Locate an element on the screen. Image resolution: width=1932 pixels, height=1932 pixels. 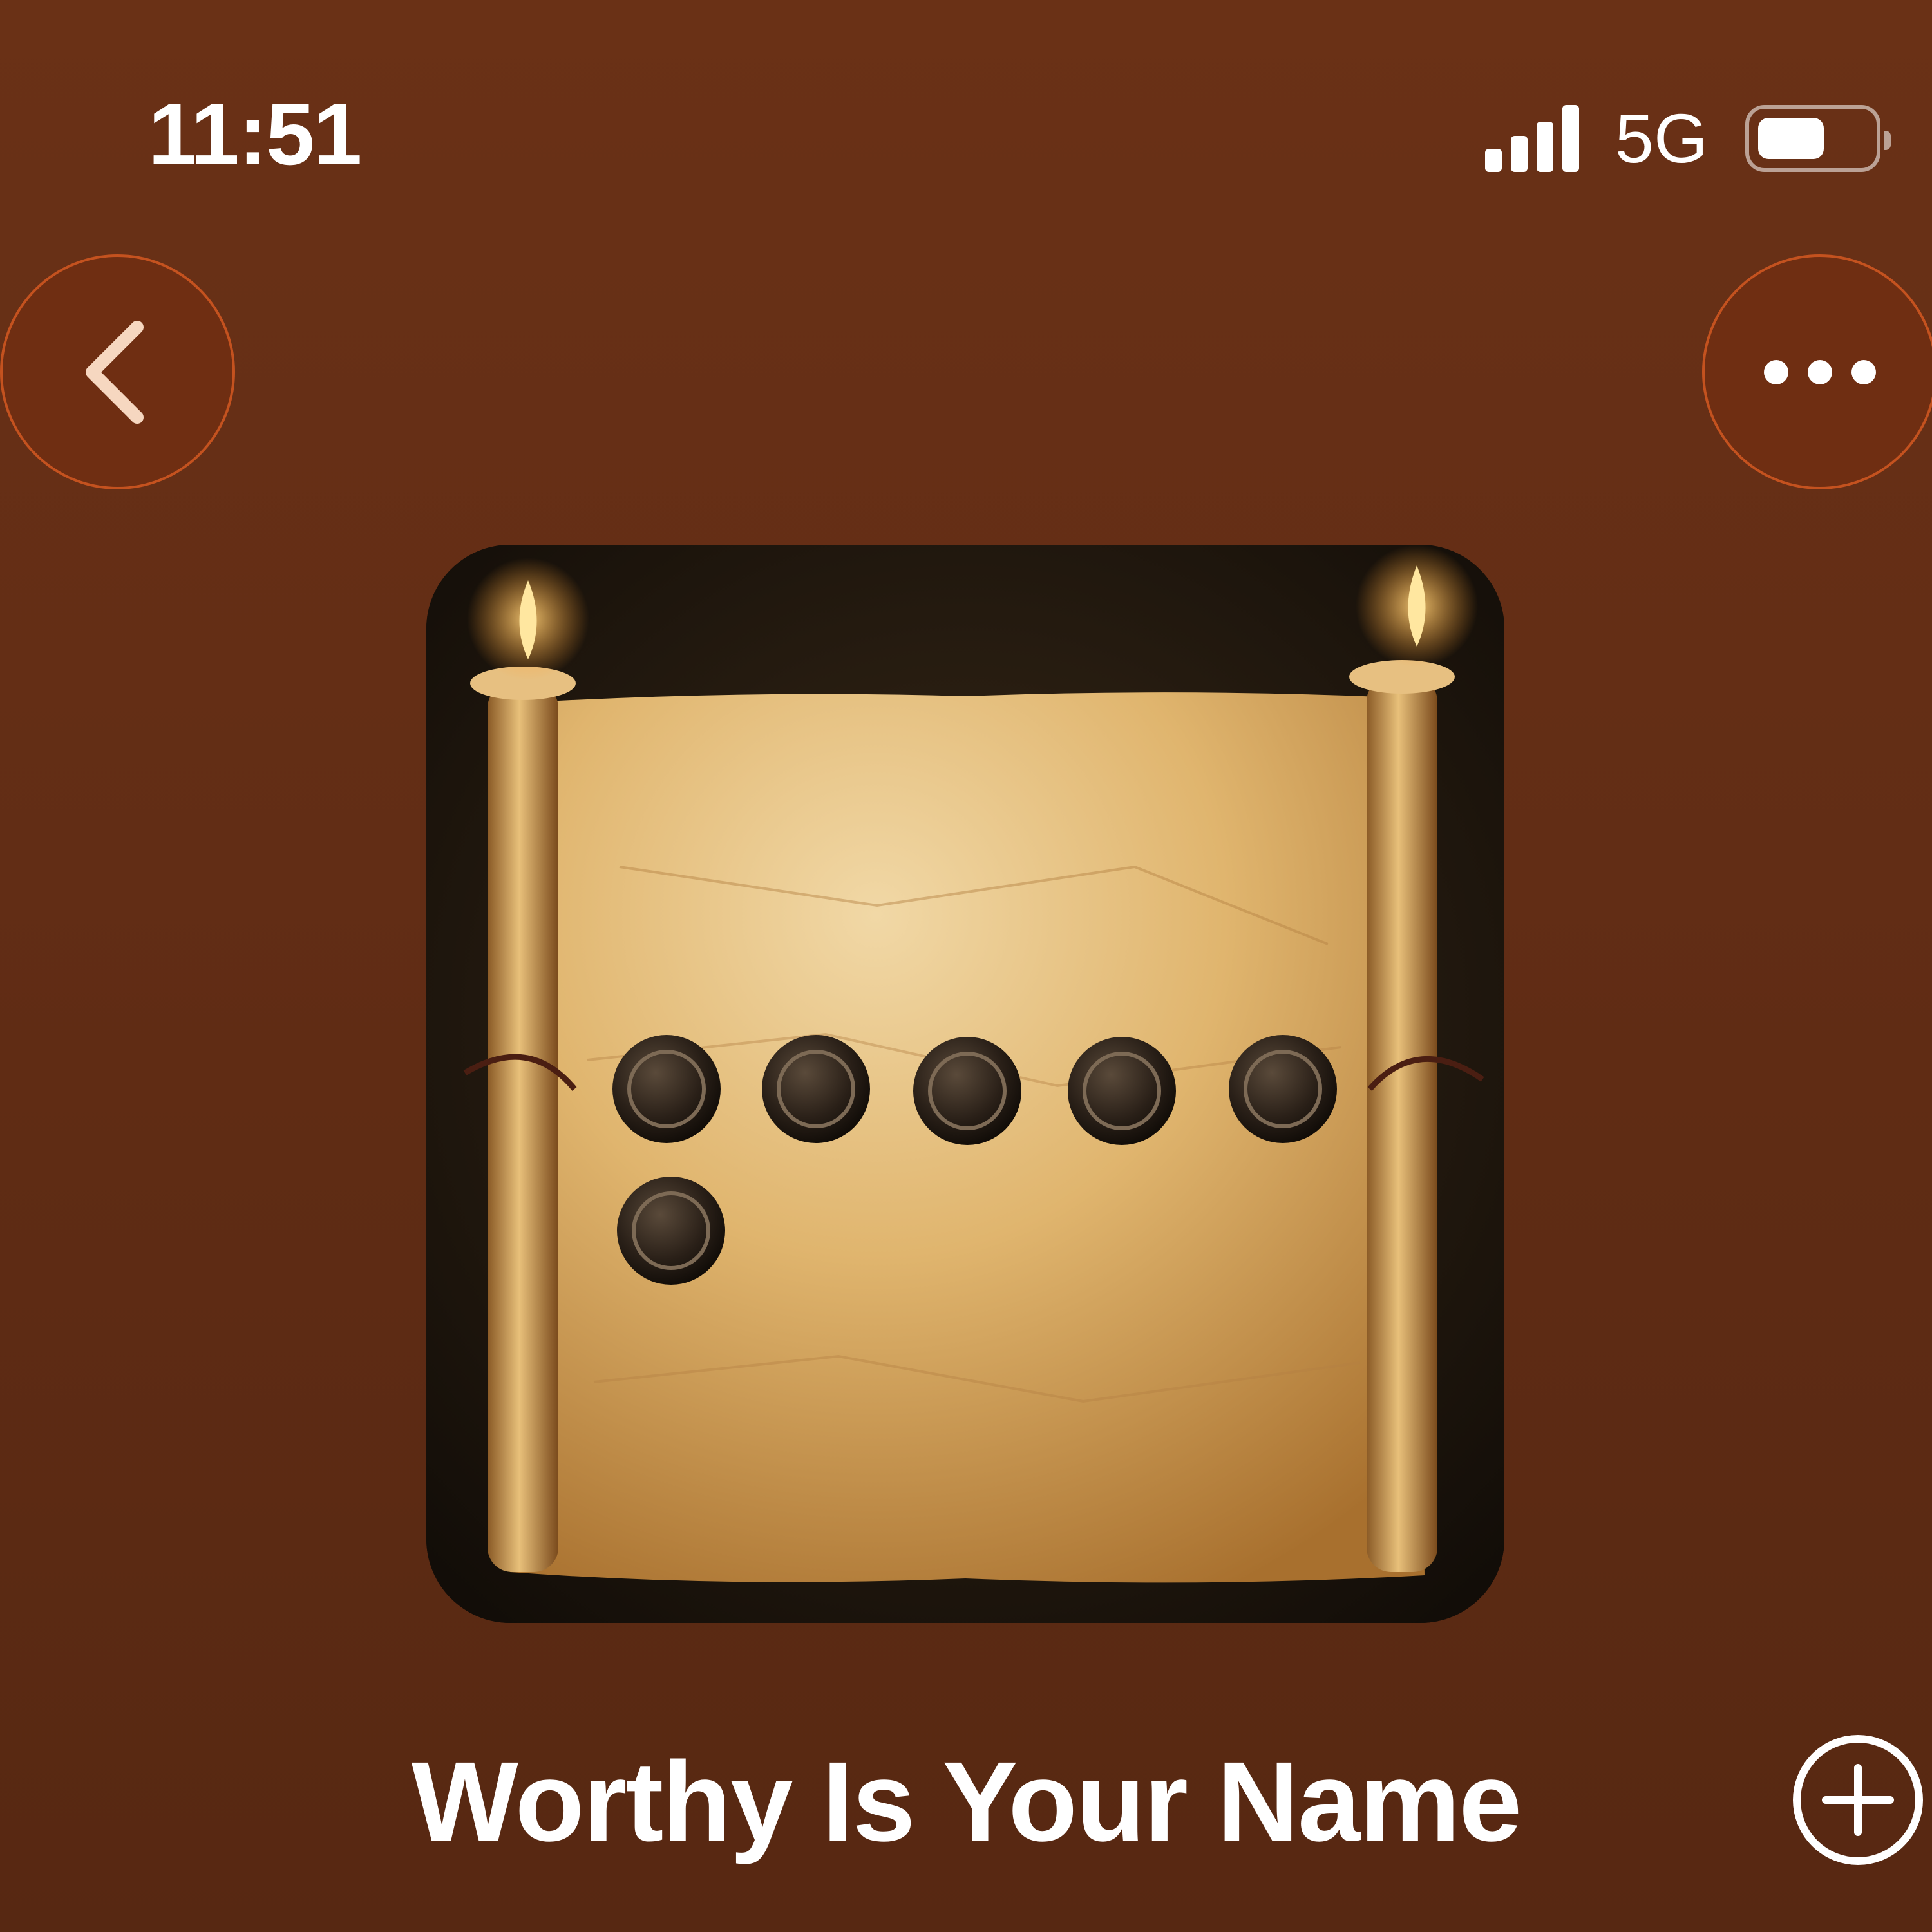
add-button is located at coordinates (1858, 1800).